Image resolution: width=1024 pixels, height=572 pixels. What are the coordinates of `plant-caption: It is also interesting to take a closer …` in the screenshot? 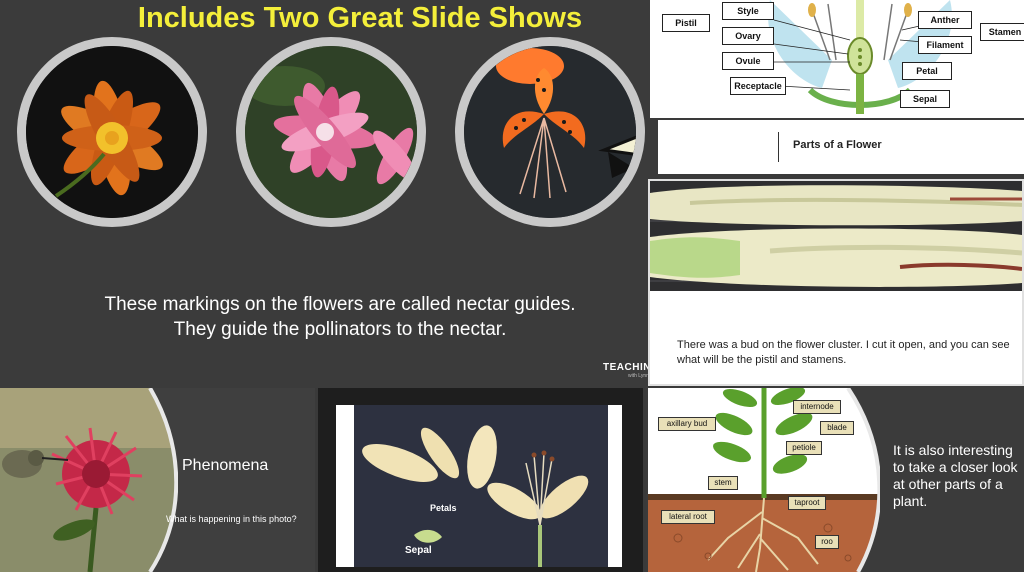 It's located at (955, 475).